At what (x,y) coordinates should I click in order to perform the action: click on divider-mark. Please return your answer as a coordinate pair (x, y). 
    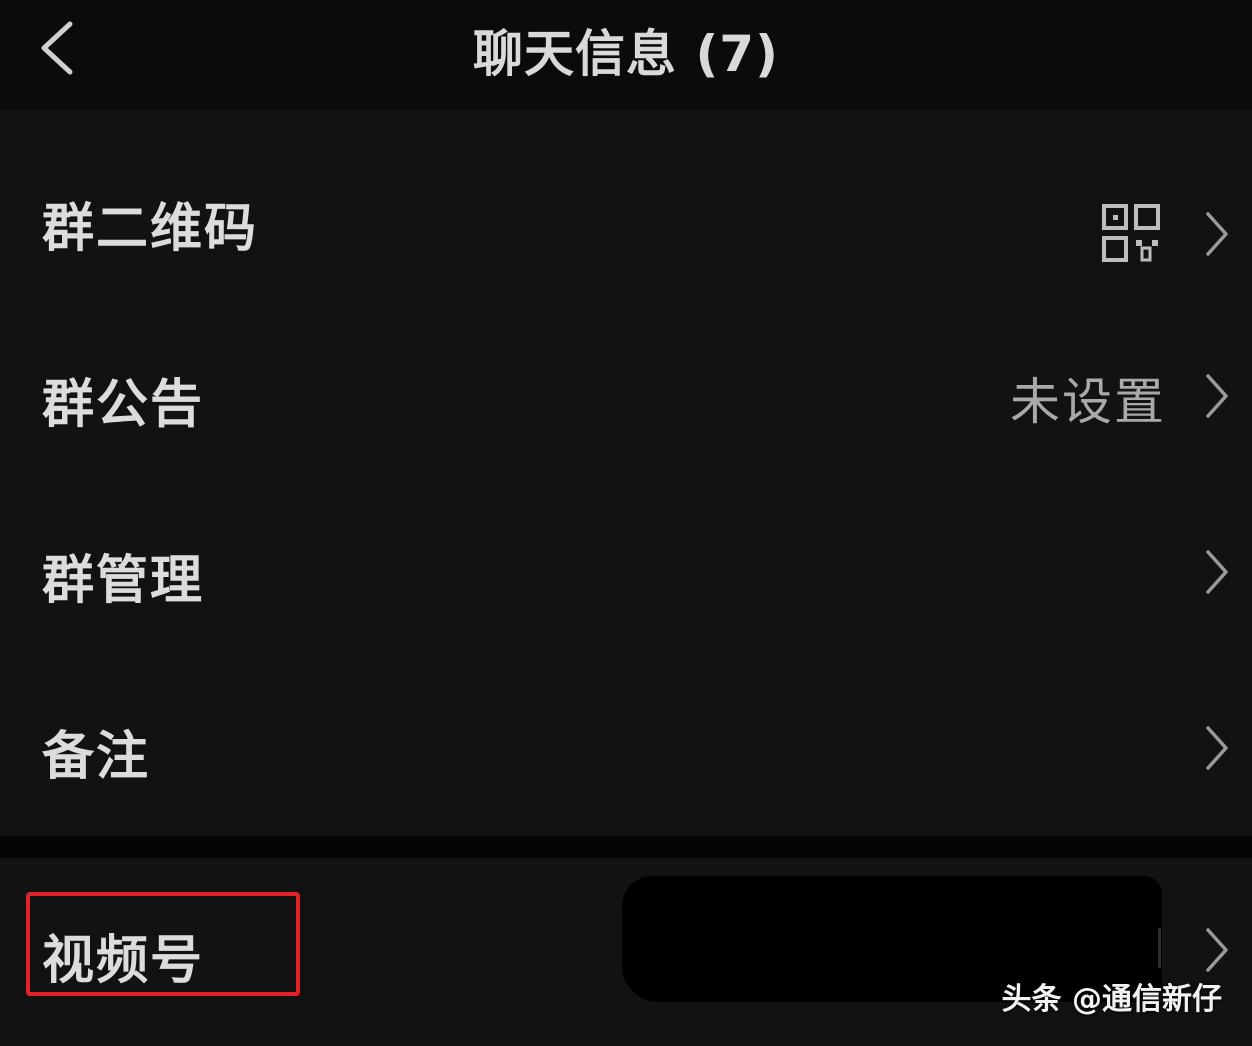
    Looking at the image, I should click on (1159, 948).